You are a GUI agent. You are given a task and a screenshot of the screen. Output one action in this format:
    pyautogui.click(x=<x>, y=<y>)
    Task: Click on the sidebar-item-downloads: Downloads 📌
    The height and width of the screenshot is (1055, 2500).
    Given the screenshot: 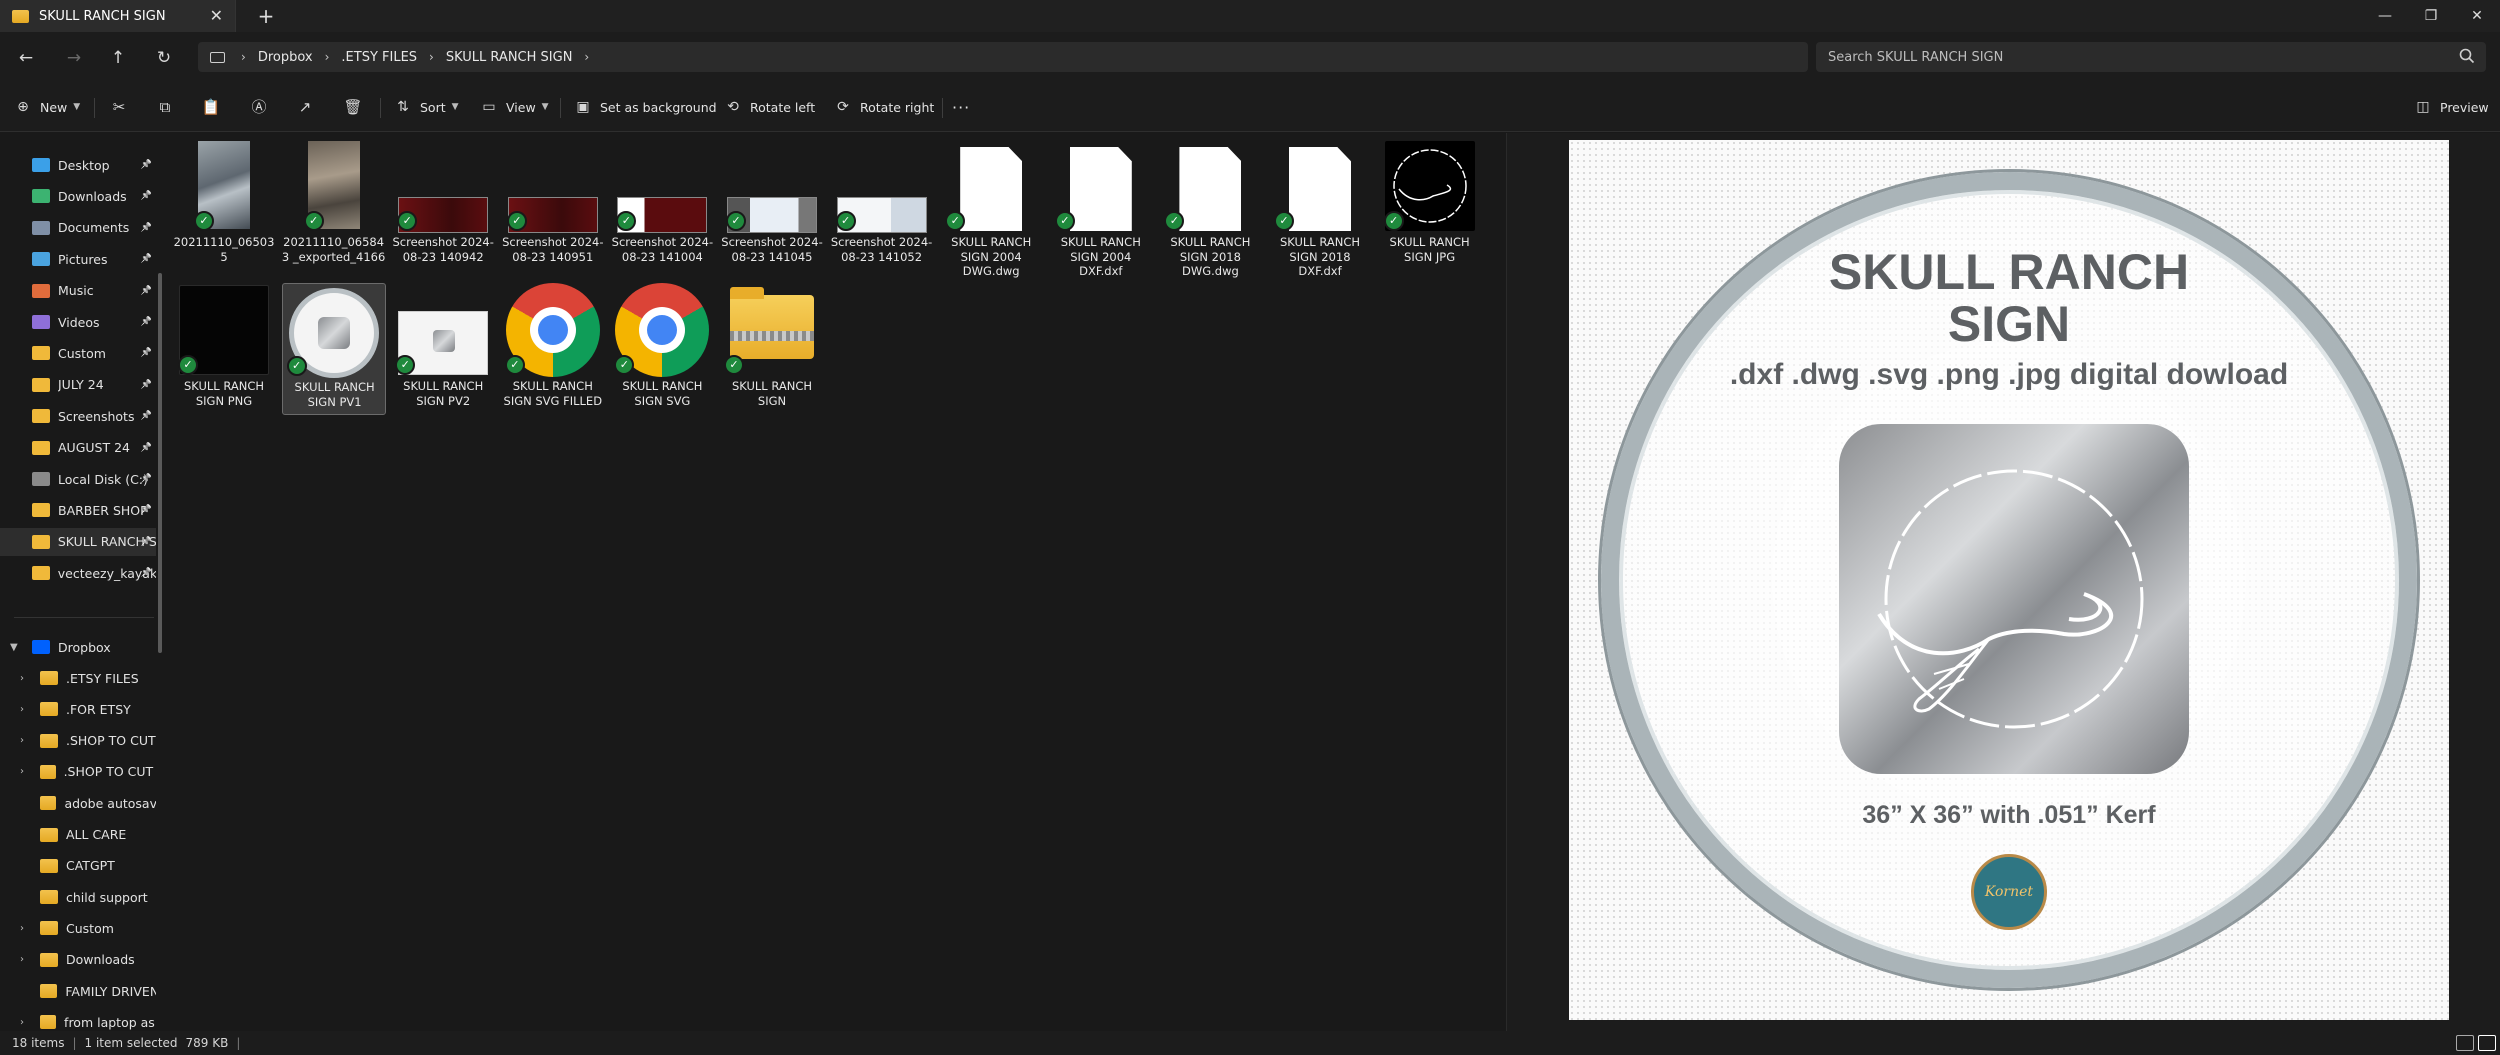 What is the action you would take?
    pyautogui.click(x=78, y=196)
    